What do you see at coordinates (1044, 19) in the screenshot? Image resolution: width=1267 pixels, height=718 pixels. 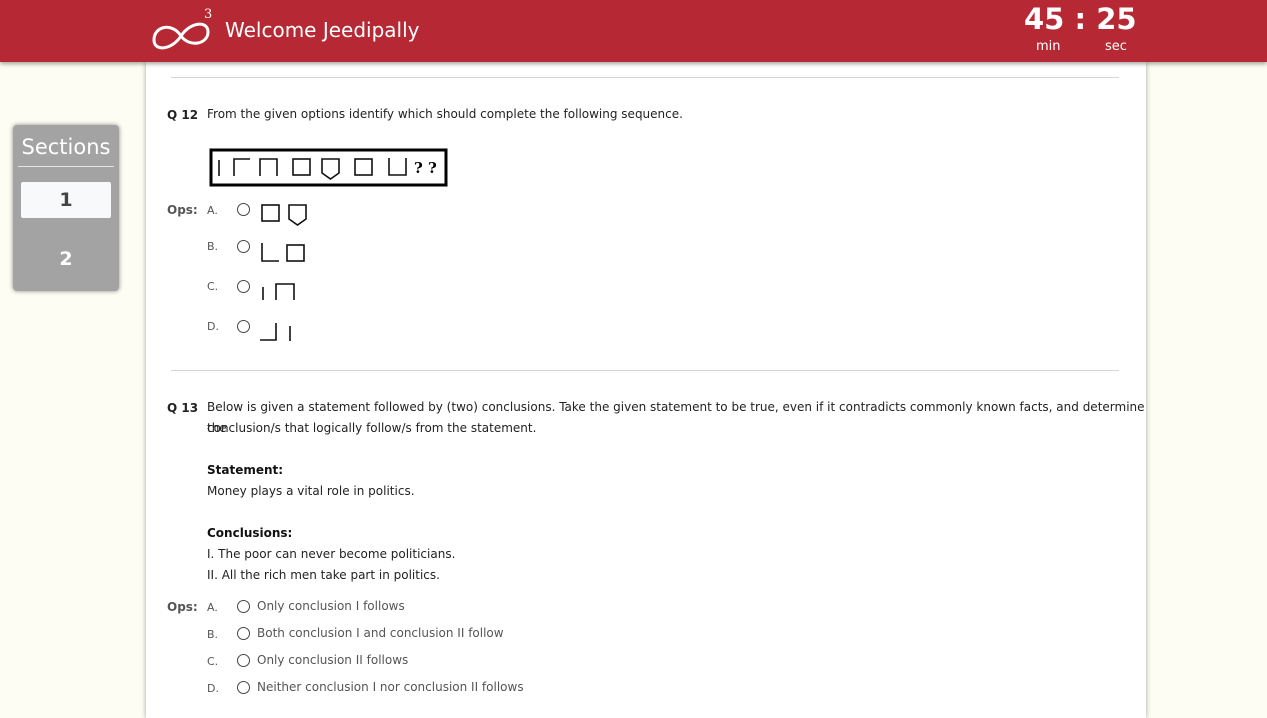 I see `timer-minutes: 45` at bounding box center [1044, 19].